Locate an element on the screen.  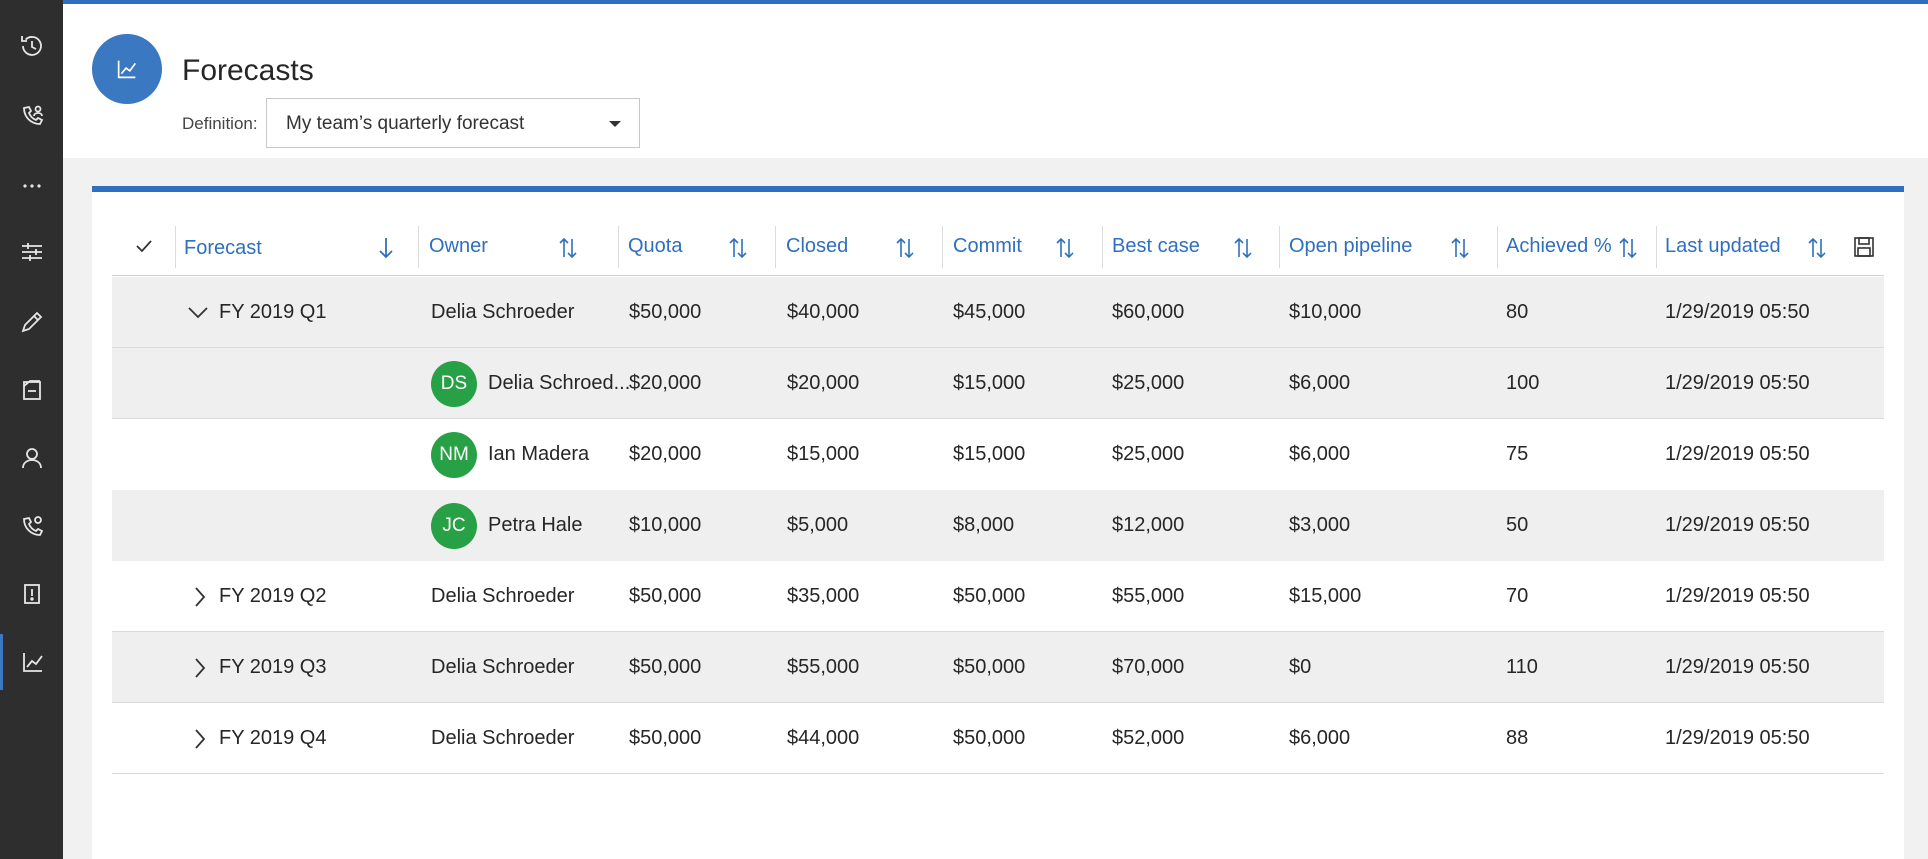
notebook-icon is located at coordinates (31, 390).